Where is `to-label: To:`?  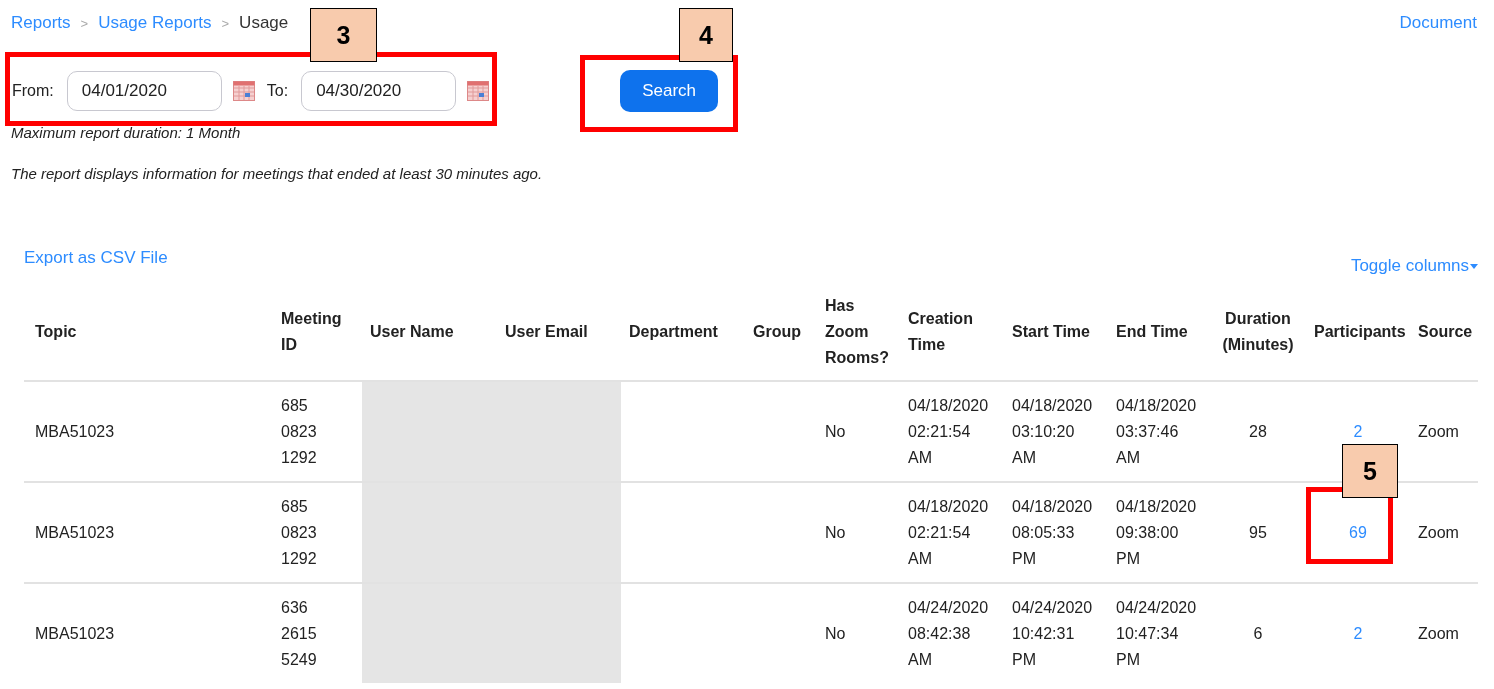 to-label: To: is located at coordinates (277, 91).